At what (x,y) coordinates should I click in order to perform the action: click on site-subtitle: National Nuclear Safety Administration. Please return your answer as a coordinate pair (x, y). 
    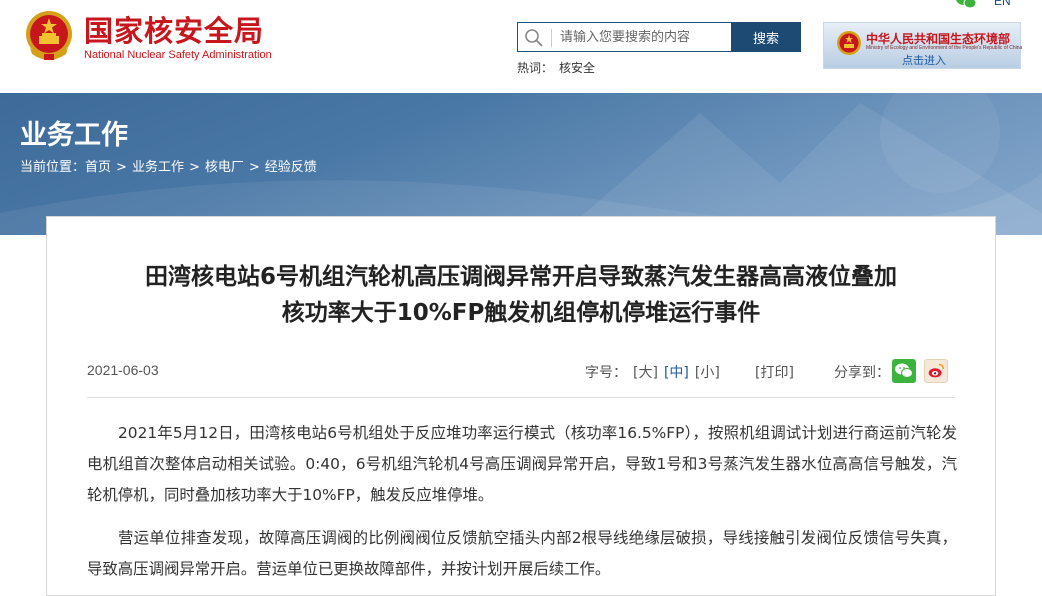
    Looking at the image, I should click on (178, 55).